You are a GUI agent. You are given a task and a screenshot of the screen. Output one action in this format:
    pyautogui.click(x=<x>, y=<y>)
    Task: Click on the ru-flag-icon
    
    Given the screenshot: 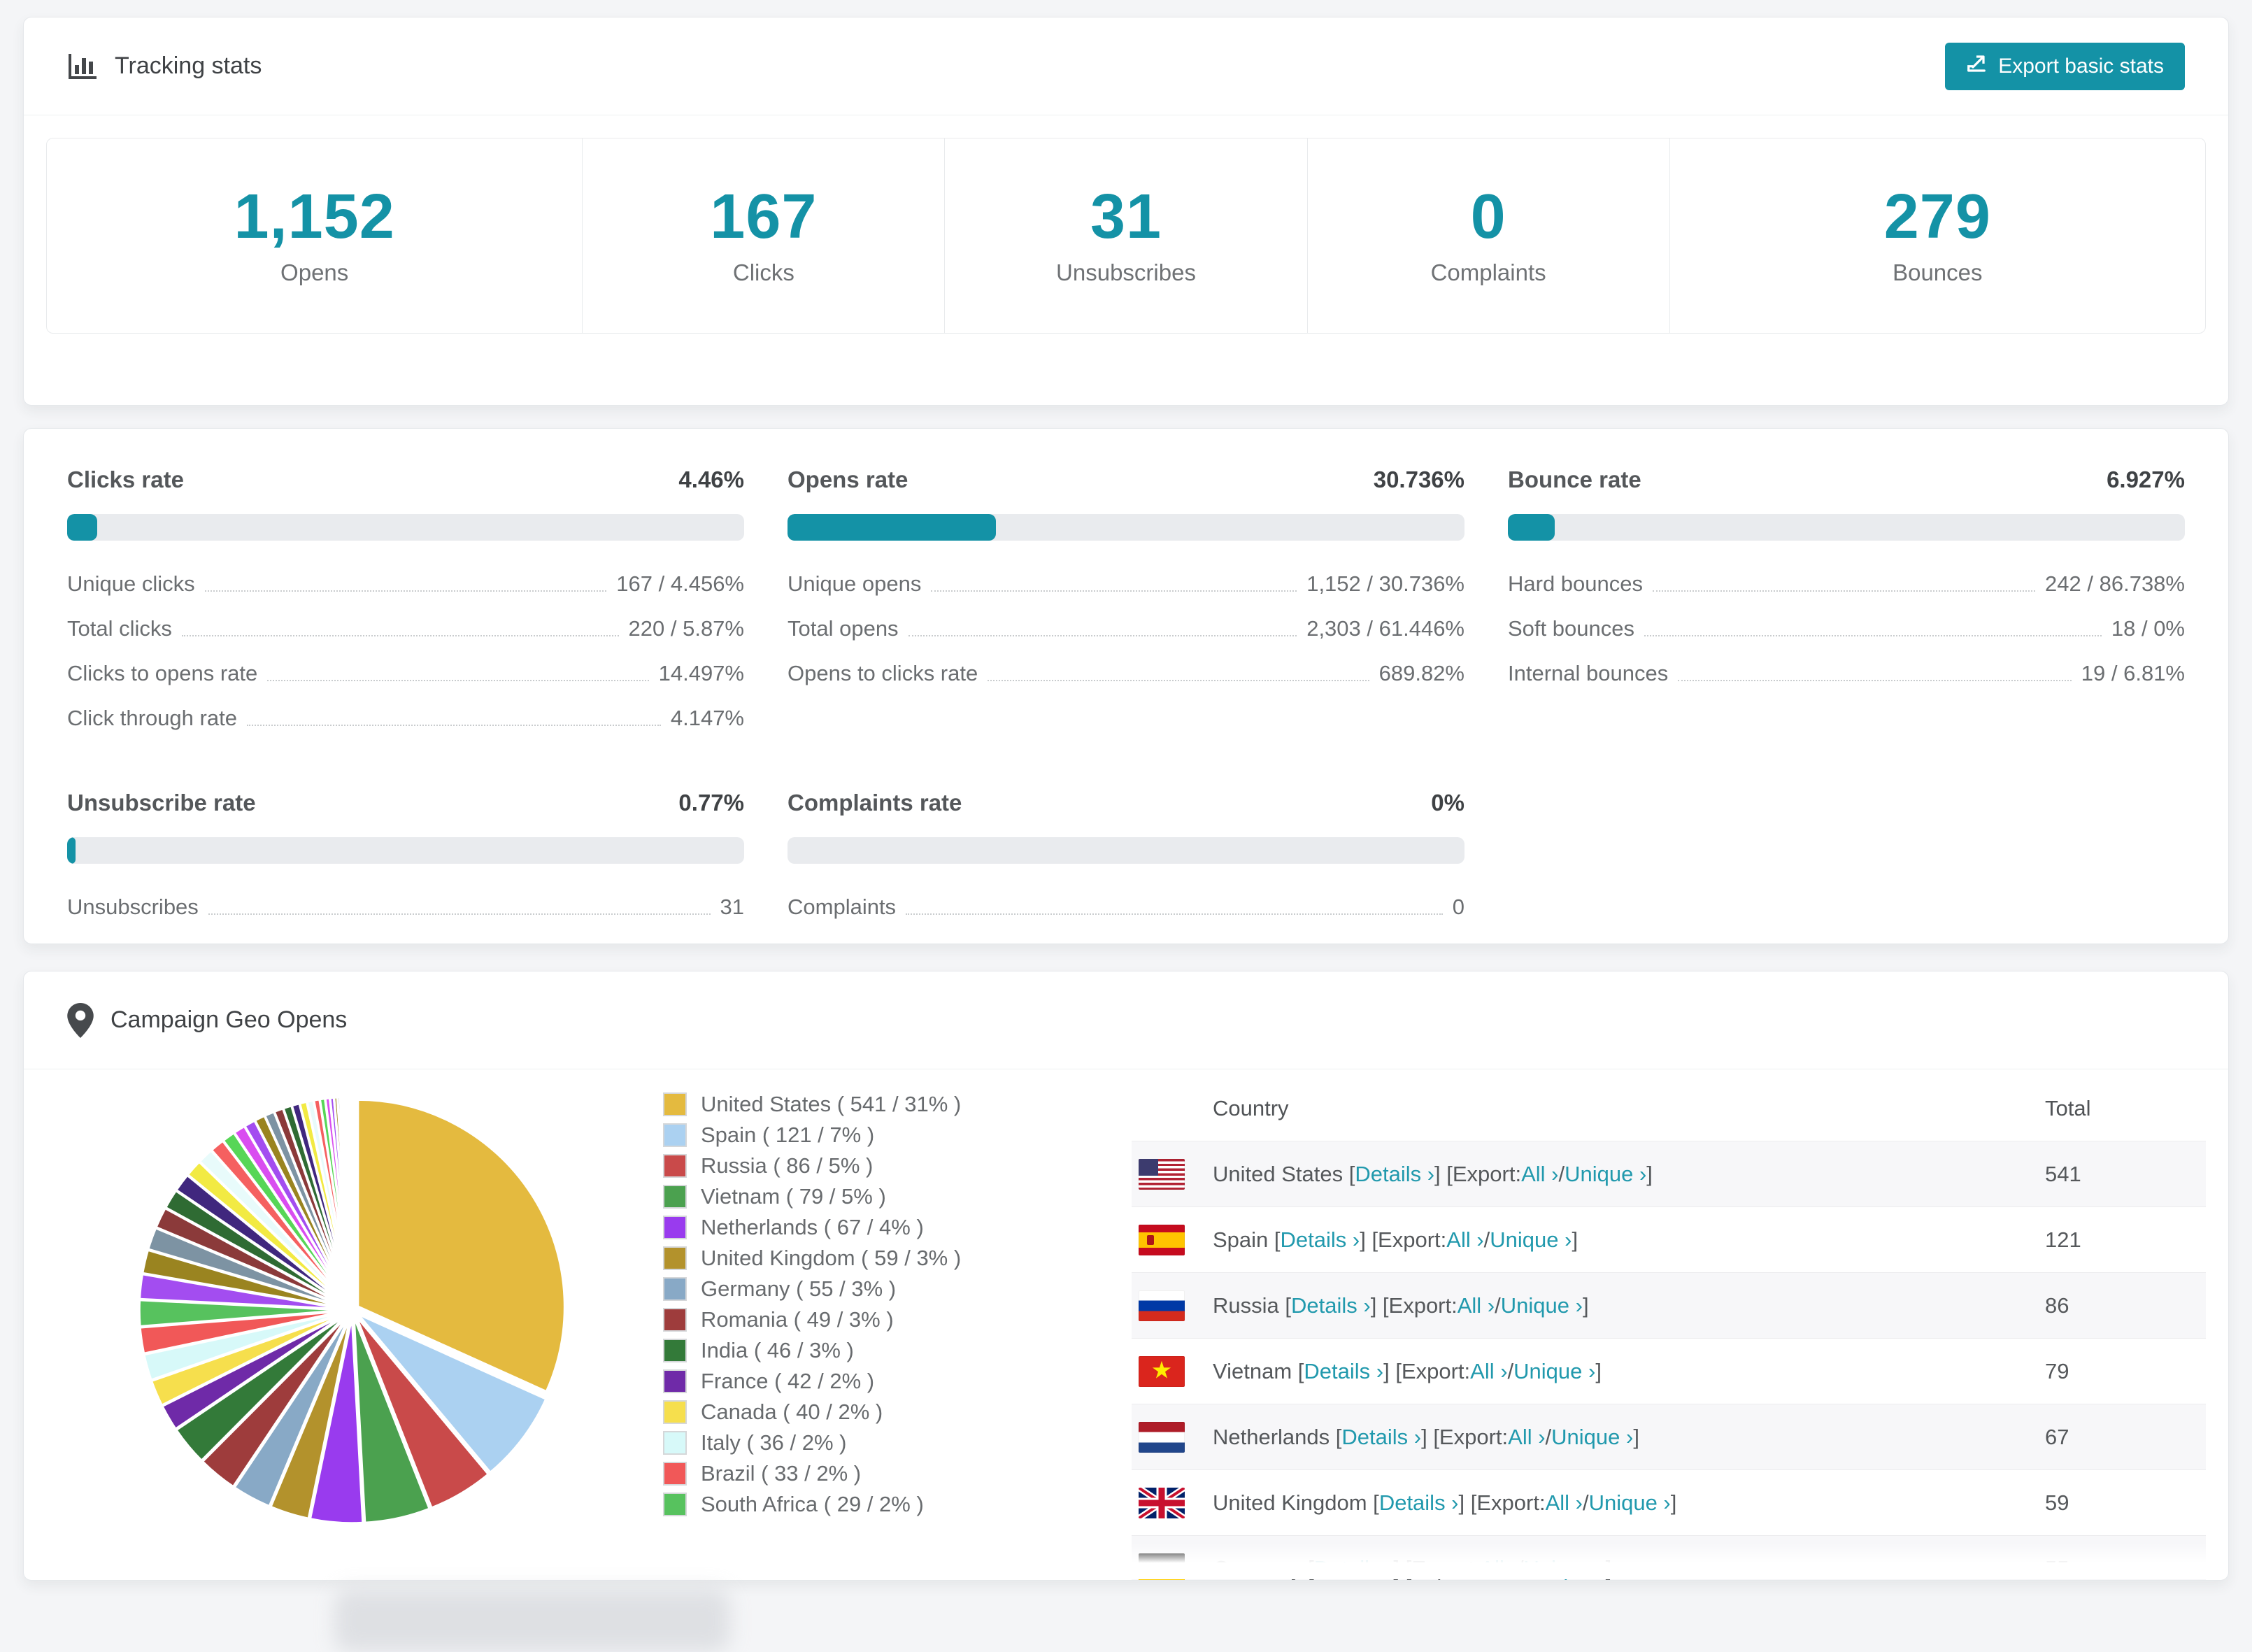 What is the action you would take?
    pyautogui.click(x=1162, y=1305)
    